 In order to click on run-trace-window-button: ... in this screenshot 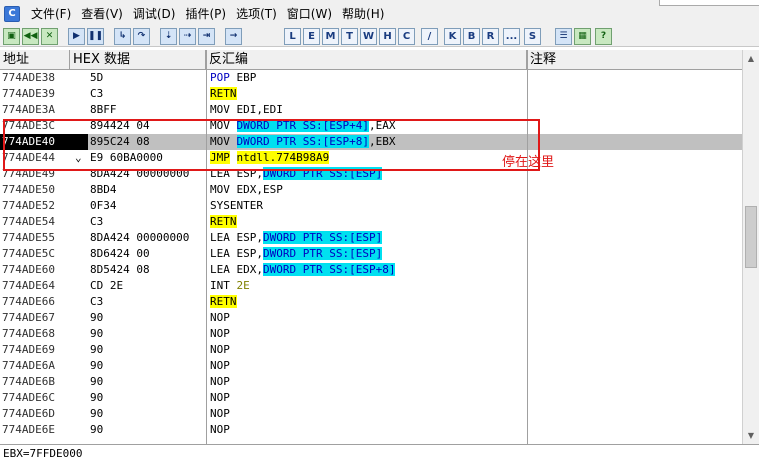, I will do `click(511, 36)`.